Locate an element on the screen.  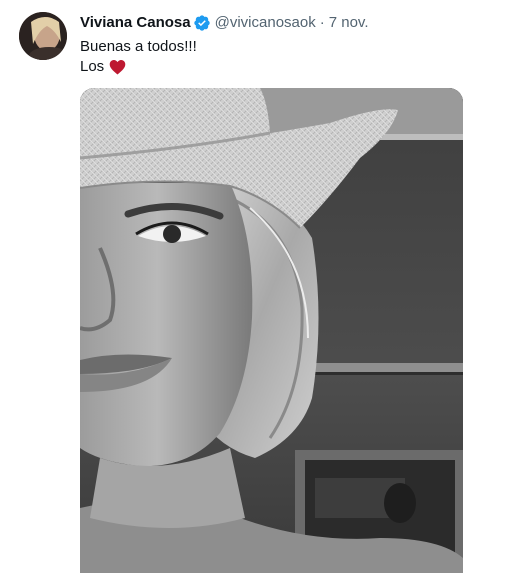
verified-badge-icon is located at coordinates (202, 23).